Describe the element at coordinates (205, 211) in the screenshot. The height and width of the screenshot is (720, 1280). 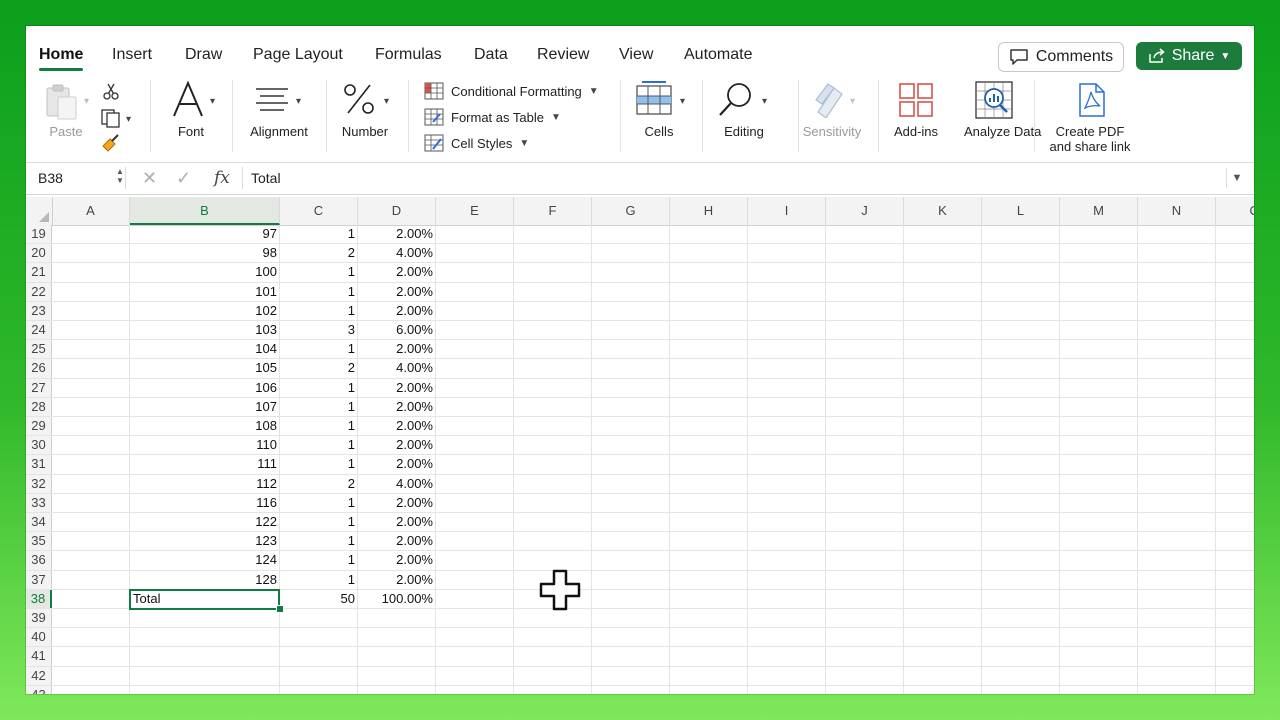
I see `column-header-b: B` at that location.